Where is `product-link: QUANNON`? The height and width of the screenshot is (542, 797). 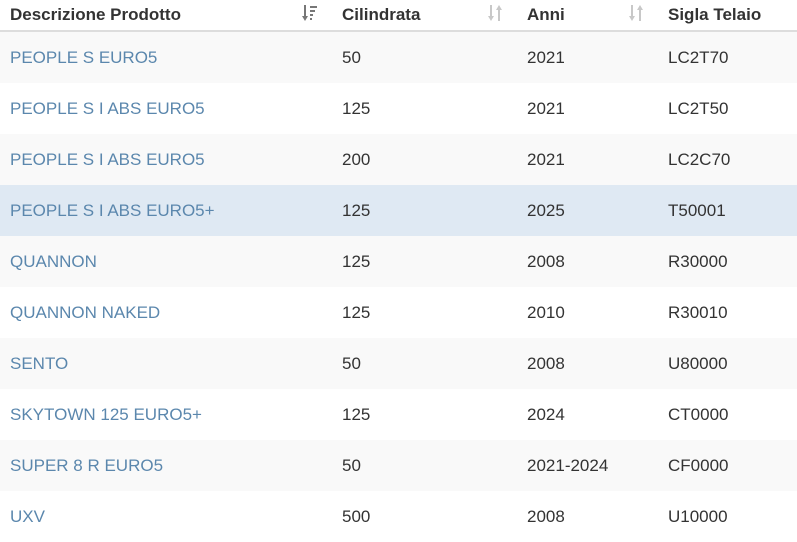 product-link: QUANNON is located at coordinates (53, 261).